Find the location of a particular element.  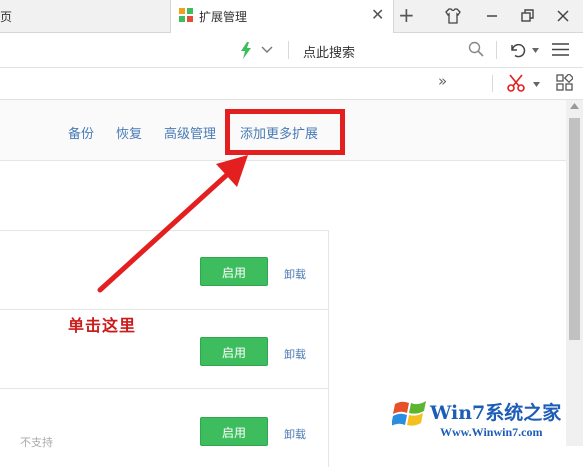

red-arrow-annotation is located at coordinates (172, 224).